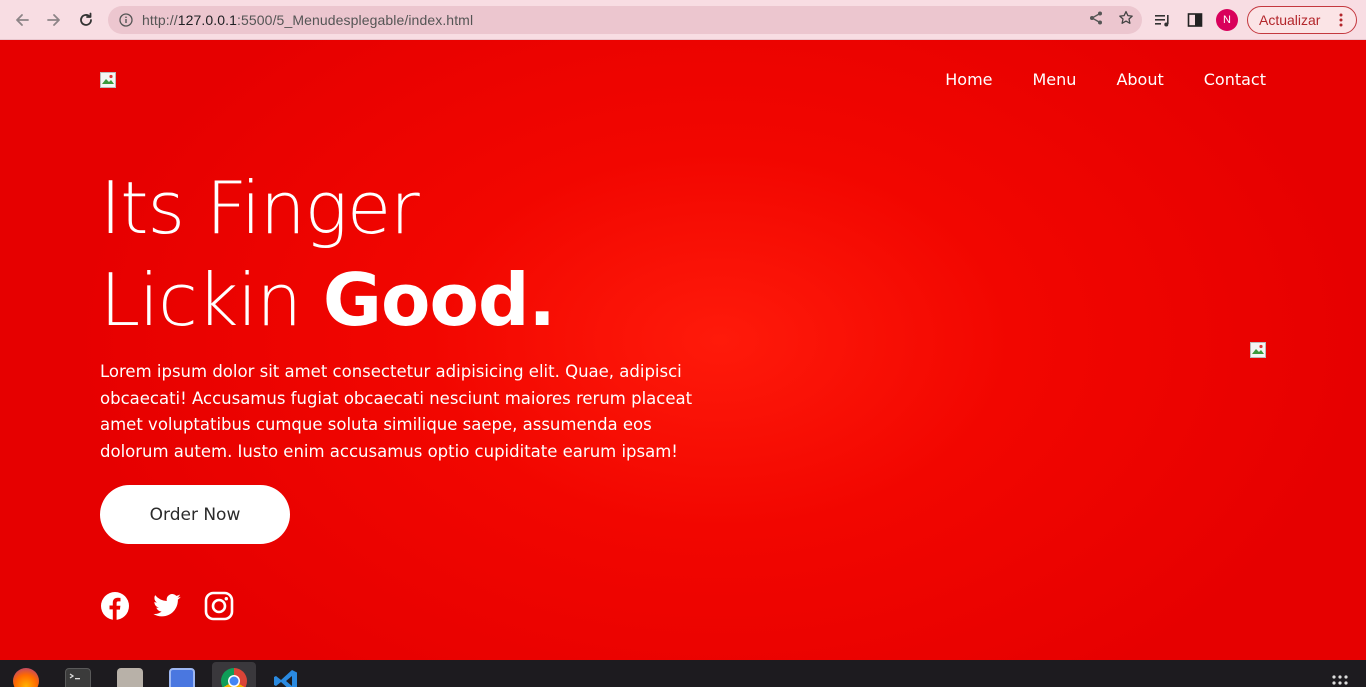  Describe the element at coordinates (1195, 20) in the screenshot. I see `side-panel-icon` at that location.